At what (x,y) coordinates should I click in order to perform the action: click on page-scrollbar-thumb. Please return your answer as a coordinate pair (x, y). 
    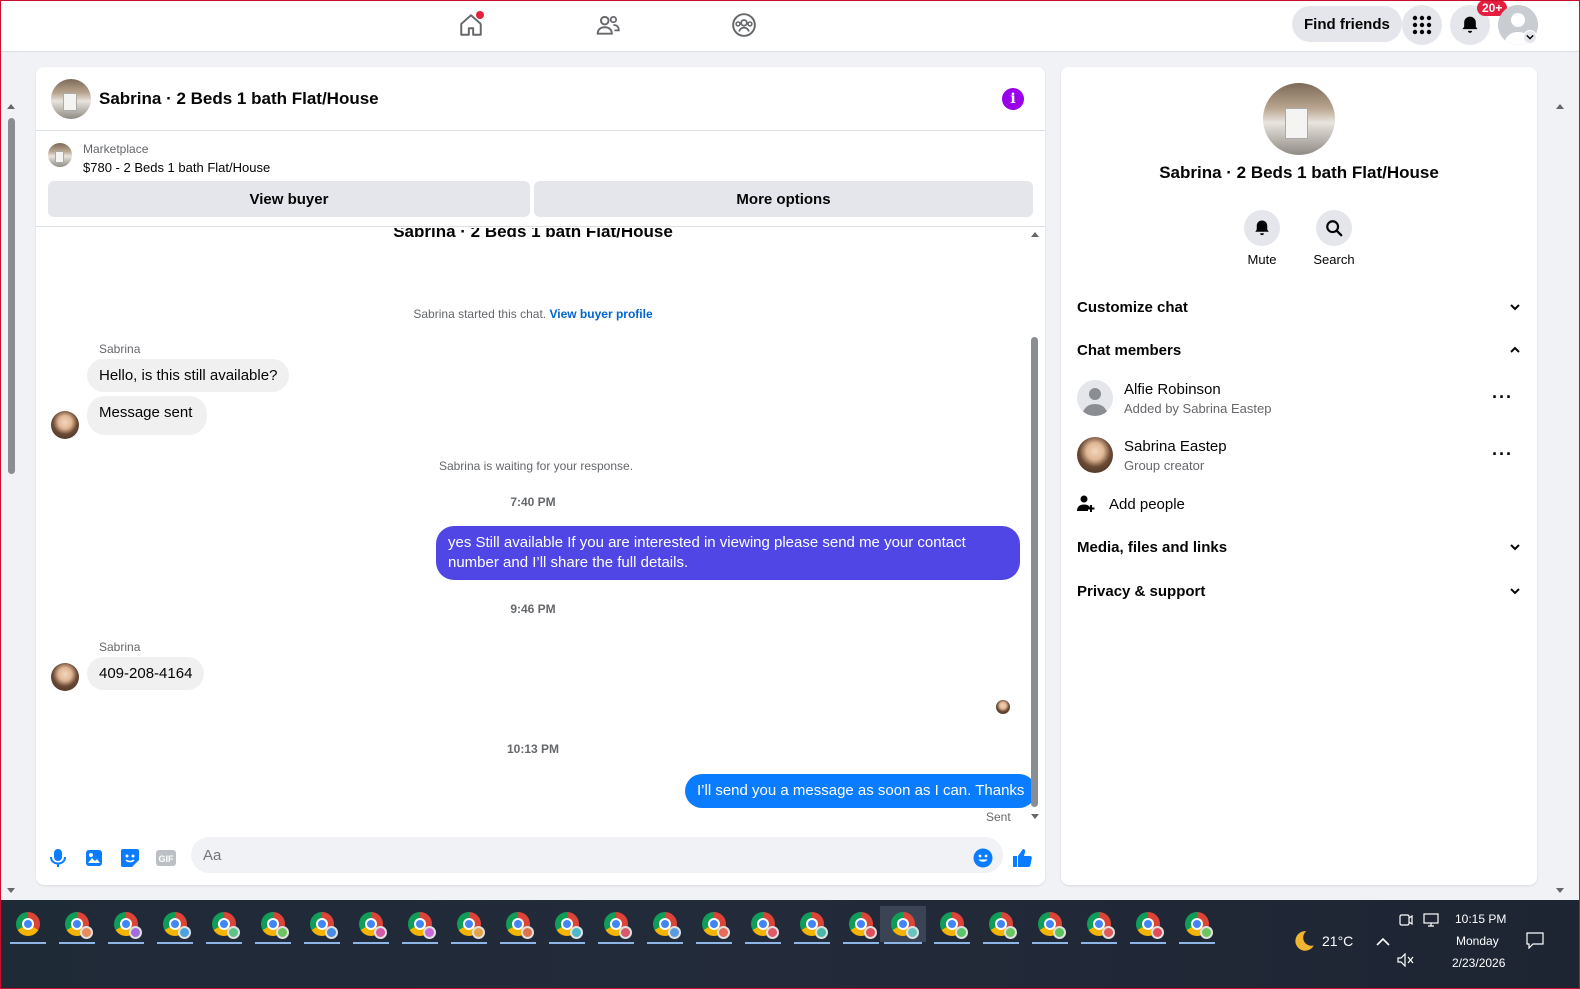
    Looking at the image, I should click on (11, 296).